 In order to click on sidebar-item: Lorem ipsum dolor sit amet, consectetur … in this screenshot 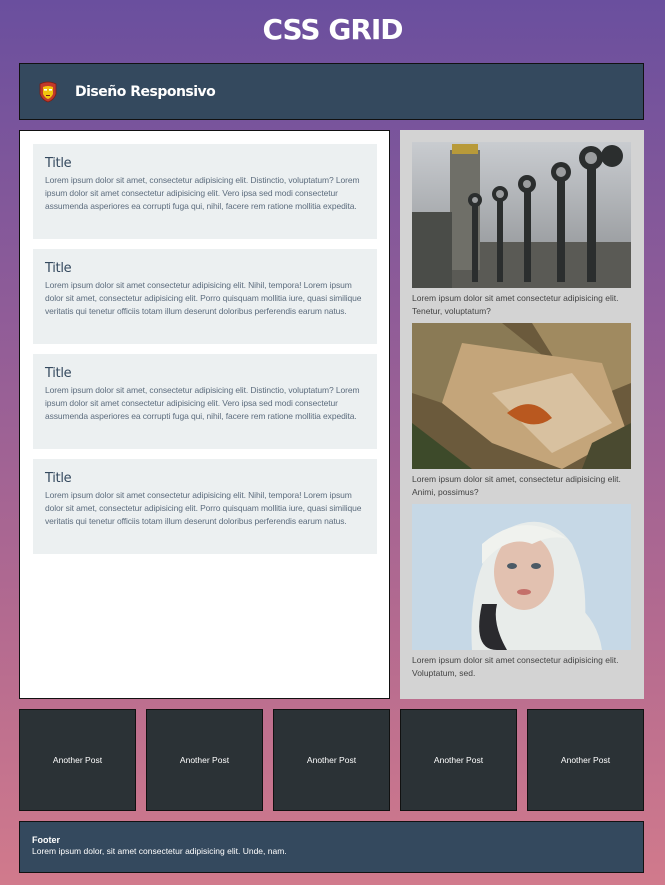, I will do `click(522, 411)`.